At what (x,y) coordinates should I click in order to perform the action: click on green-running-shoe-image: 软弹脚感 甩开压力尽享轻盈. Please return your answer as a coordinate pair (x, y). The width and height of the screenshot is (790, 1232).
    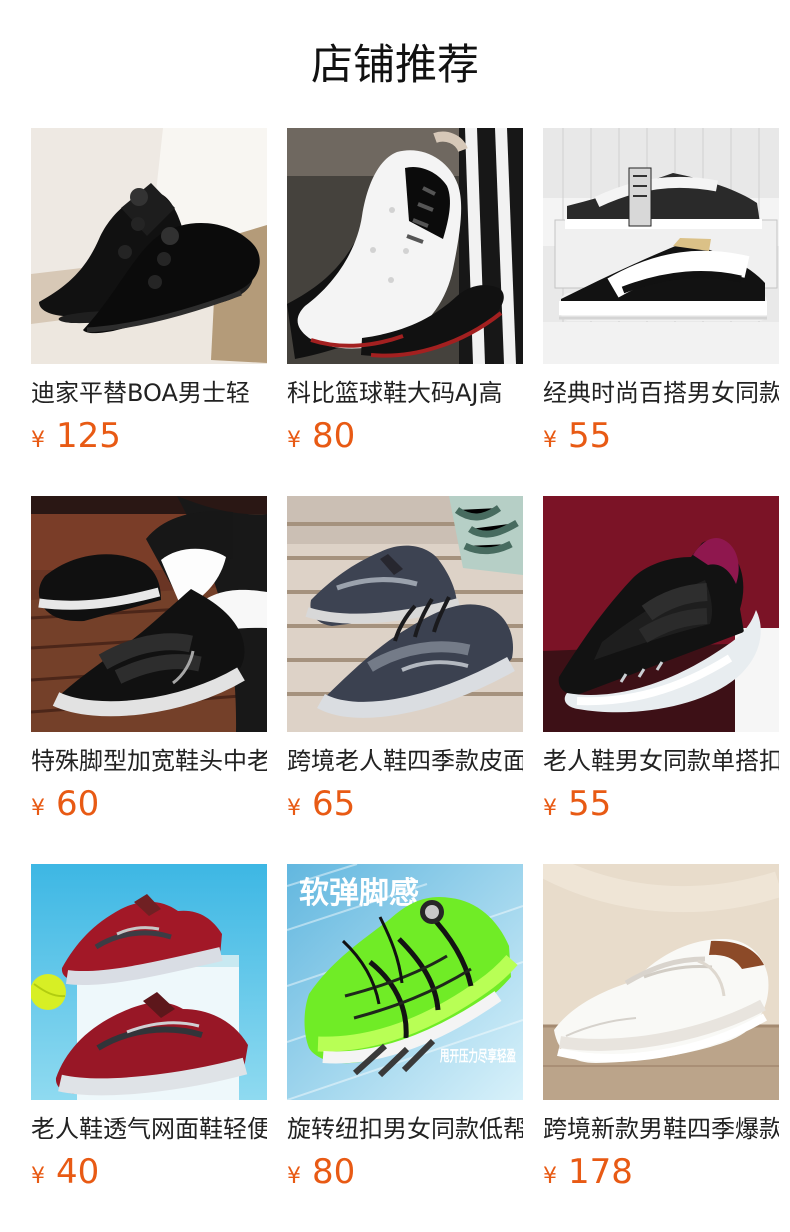
    Looking at the image, I should click on (405, 982).